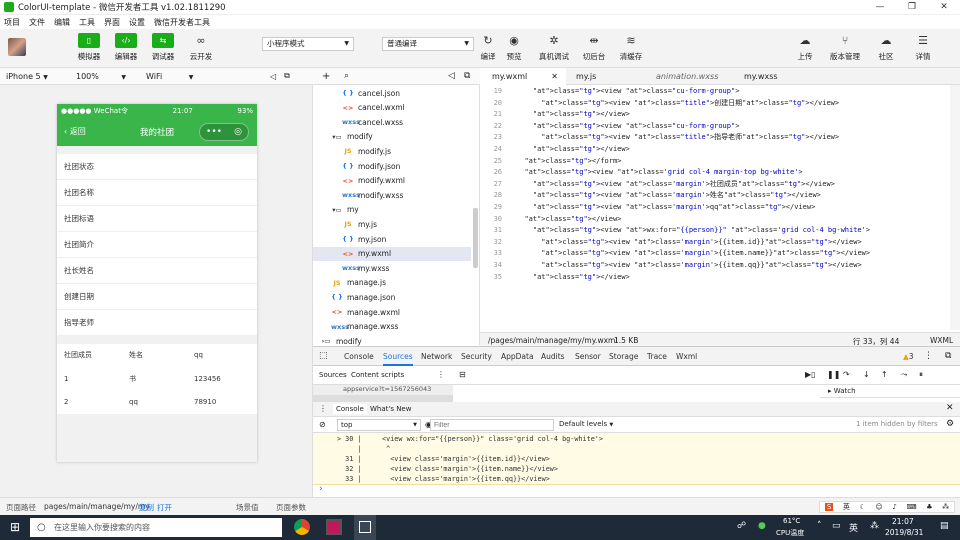 The width and height of the screenshot is (960, 540). I want to click on language-mode: WXML, so click(941, 340).